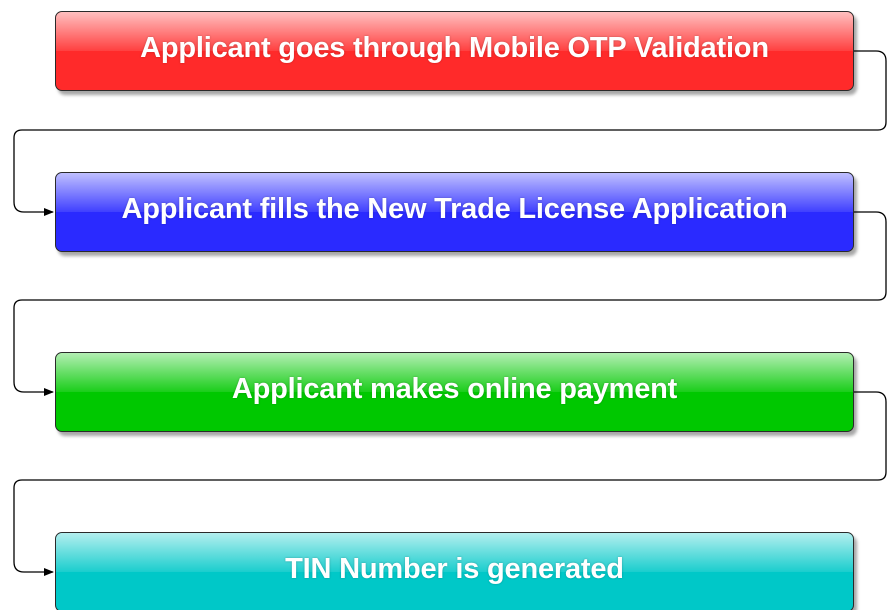 This screenshot has width=888, height=610. I want to click on step-online-payment: Applicant makes online payment, so click(454, 392).